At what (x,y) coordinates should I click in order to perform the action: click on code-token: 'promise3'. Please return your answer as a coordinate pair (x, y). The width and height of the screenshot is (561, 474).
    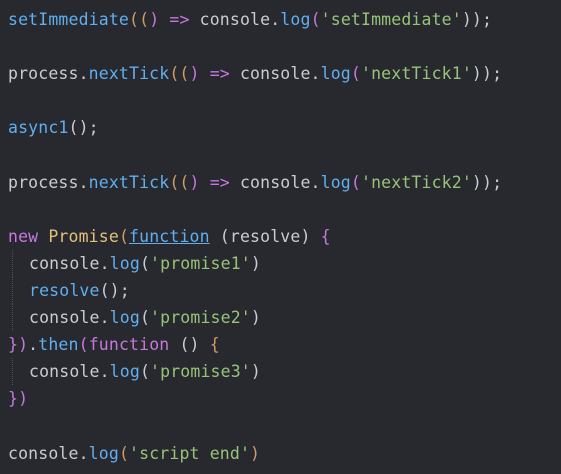
    Looking at the image, I should click on (200, 372).